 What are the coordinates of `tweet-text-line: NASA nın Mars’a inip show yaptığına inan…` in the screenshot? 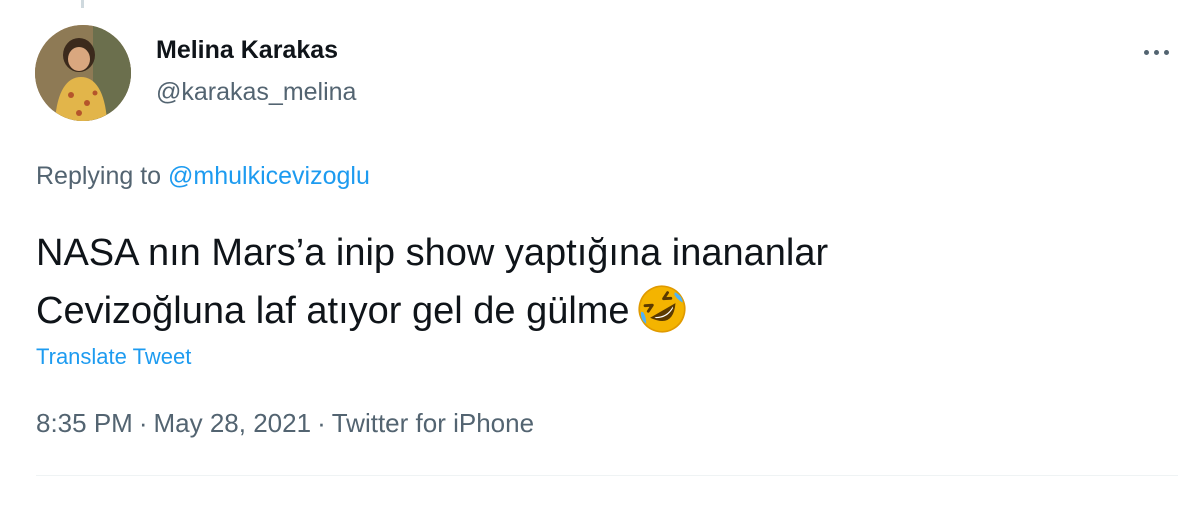 It's located at (432, 253).